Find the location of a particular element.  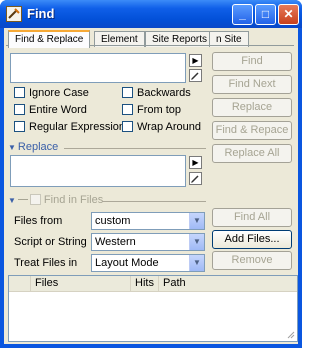

backwards-label: Backwards is located at coordinates (164, 93).